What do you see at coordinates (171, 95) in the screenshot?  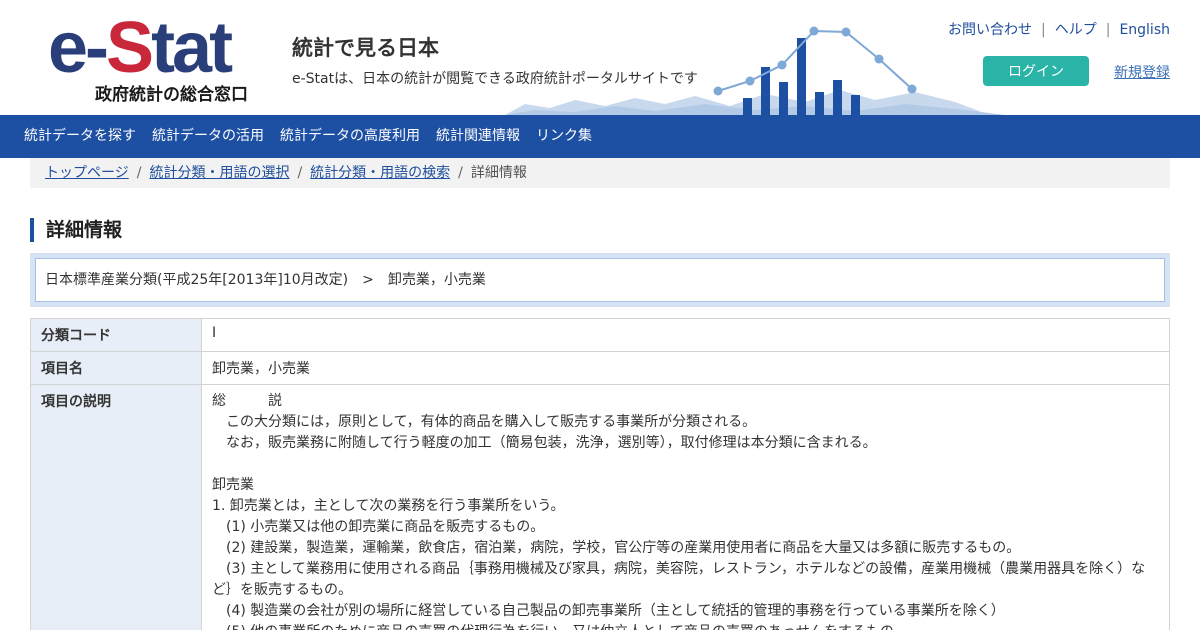 I see `logo-subtitle: 政府統計の総合窓口` at bounding box center [171, 95].